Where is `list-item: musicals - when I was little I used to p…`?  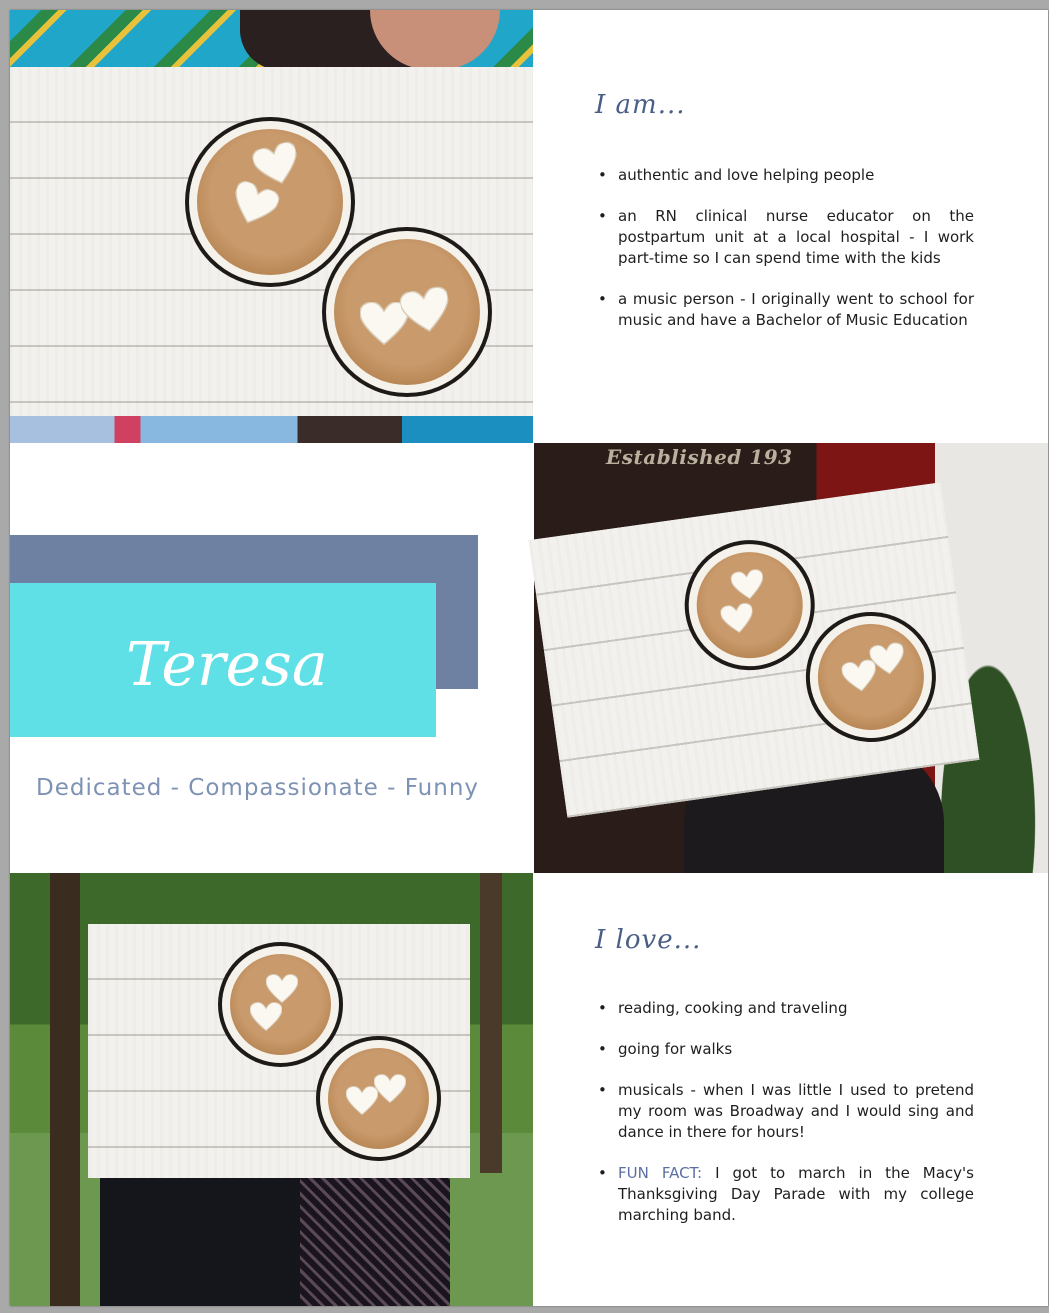 list-item: musicals - when I was little I used to p… is located at coordinates (783, 1111).